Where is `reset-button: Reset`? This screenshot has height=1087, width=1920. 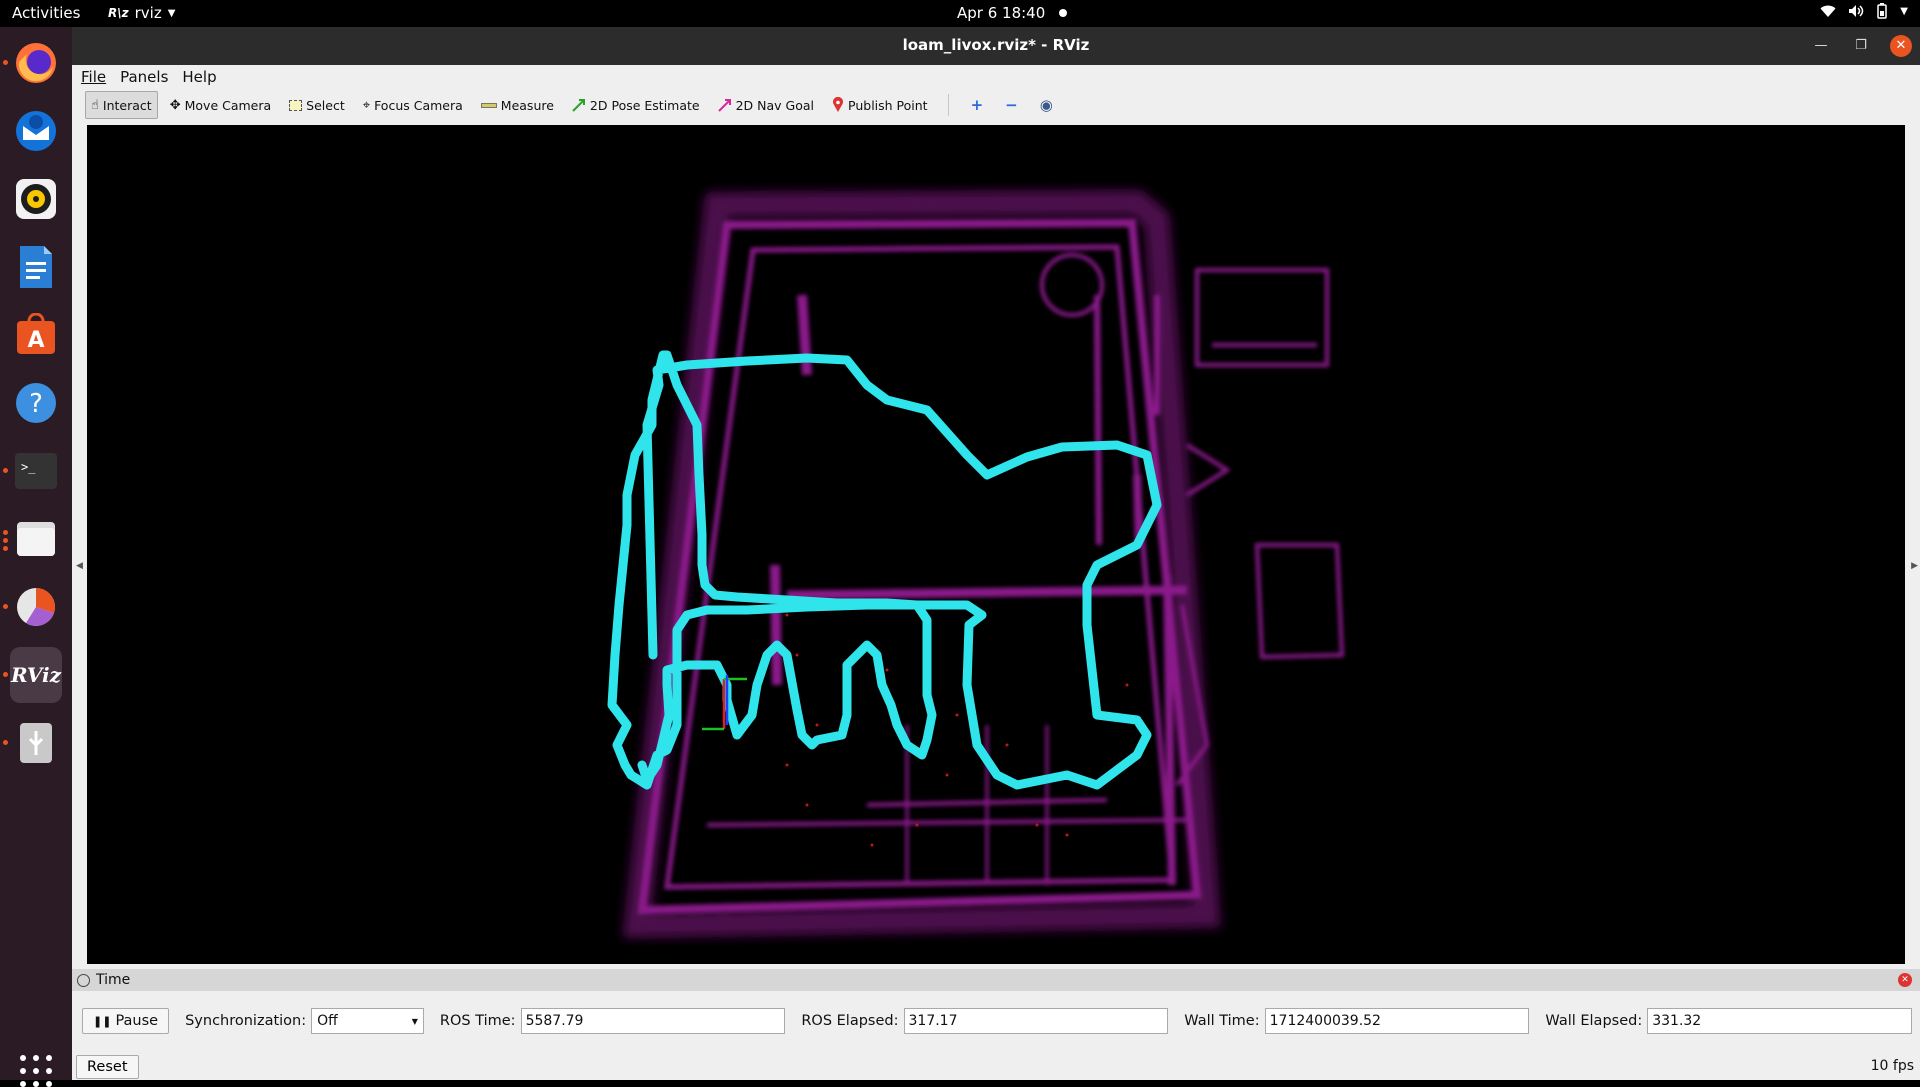 reset-button: Reset is located at coordinates (107, 1067).